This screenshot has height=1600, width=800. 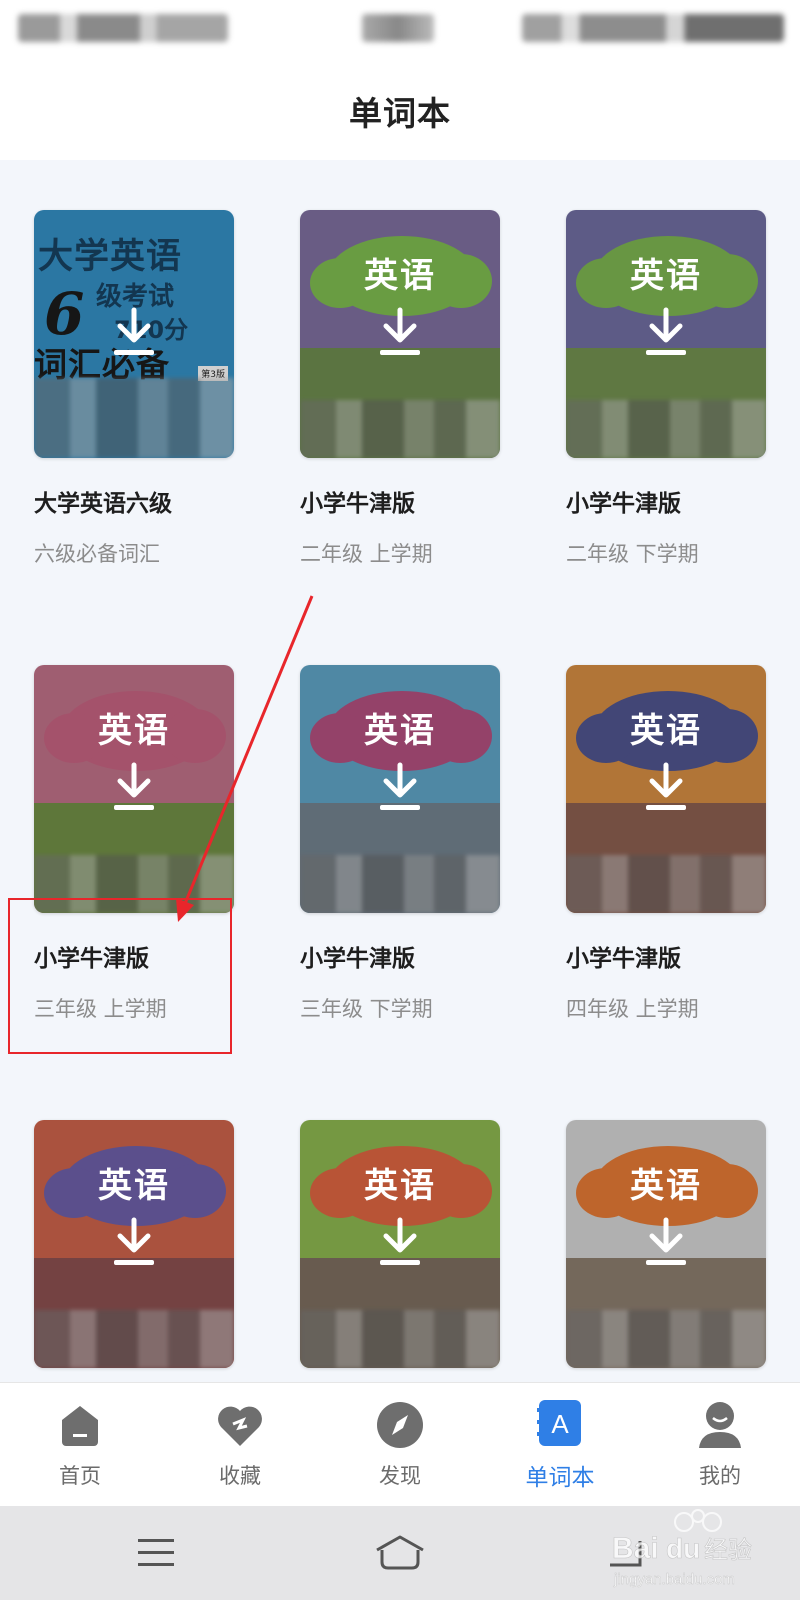 What do you see at coordinates (123, 28) in the screenshot?
I see `status-blur-left` at bounding box center [123, 28].